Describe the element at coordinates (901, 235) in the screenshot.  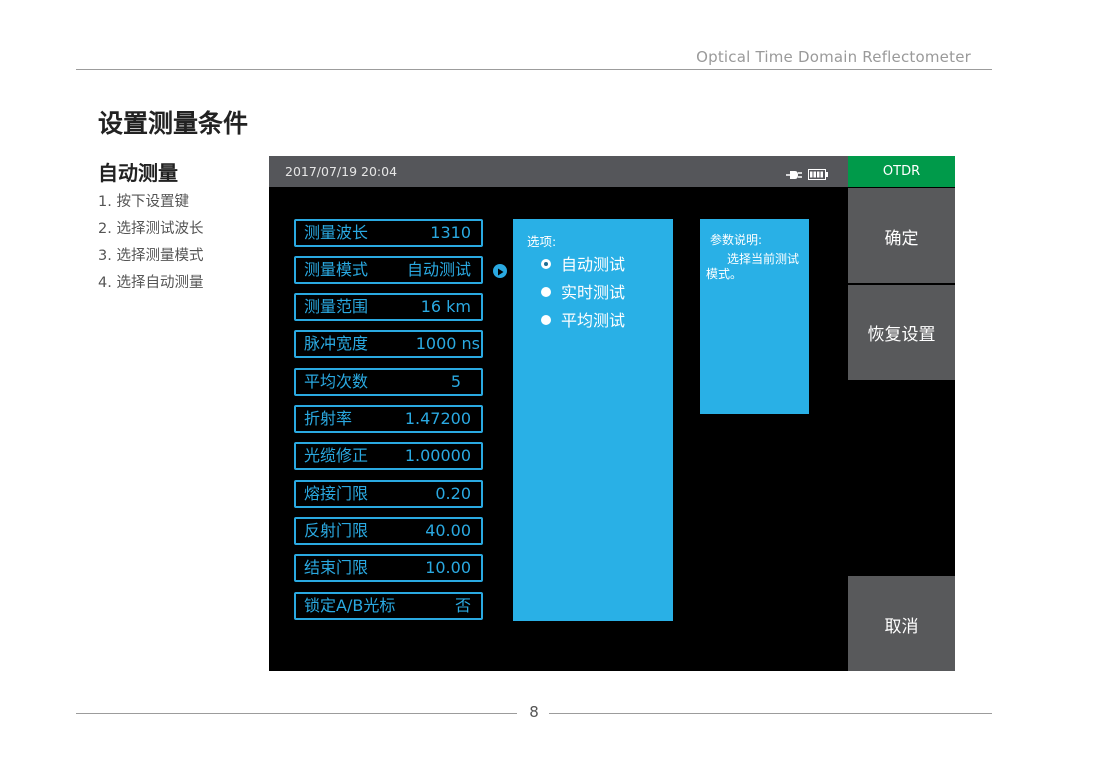
I see `confirm-button: 确定` at that location.